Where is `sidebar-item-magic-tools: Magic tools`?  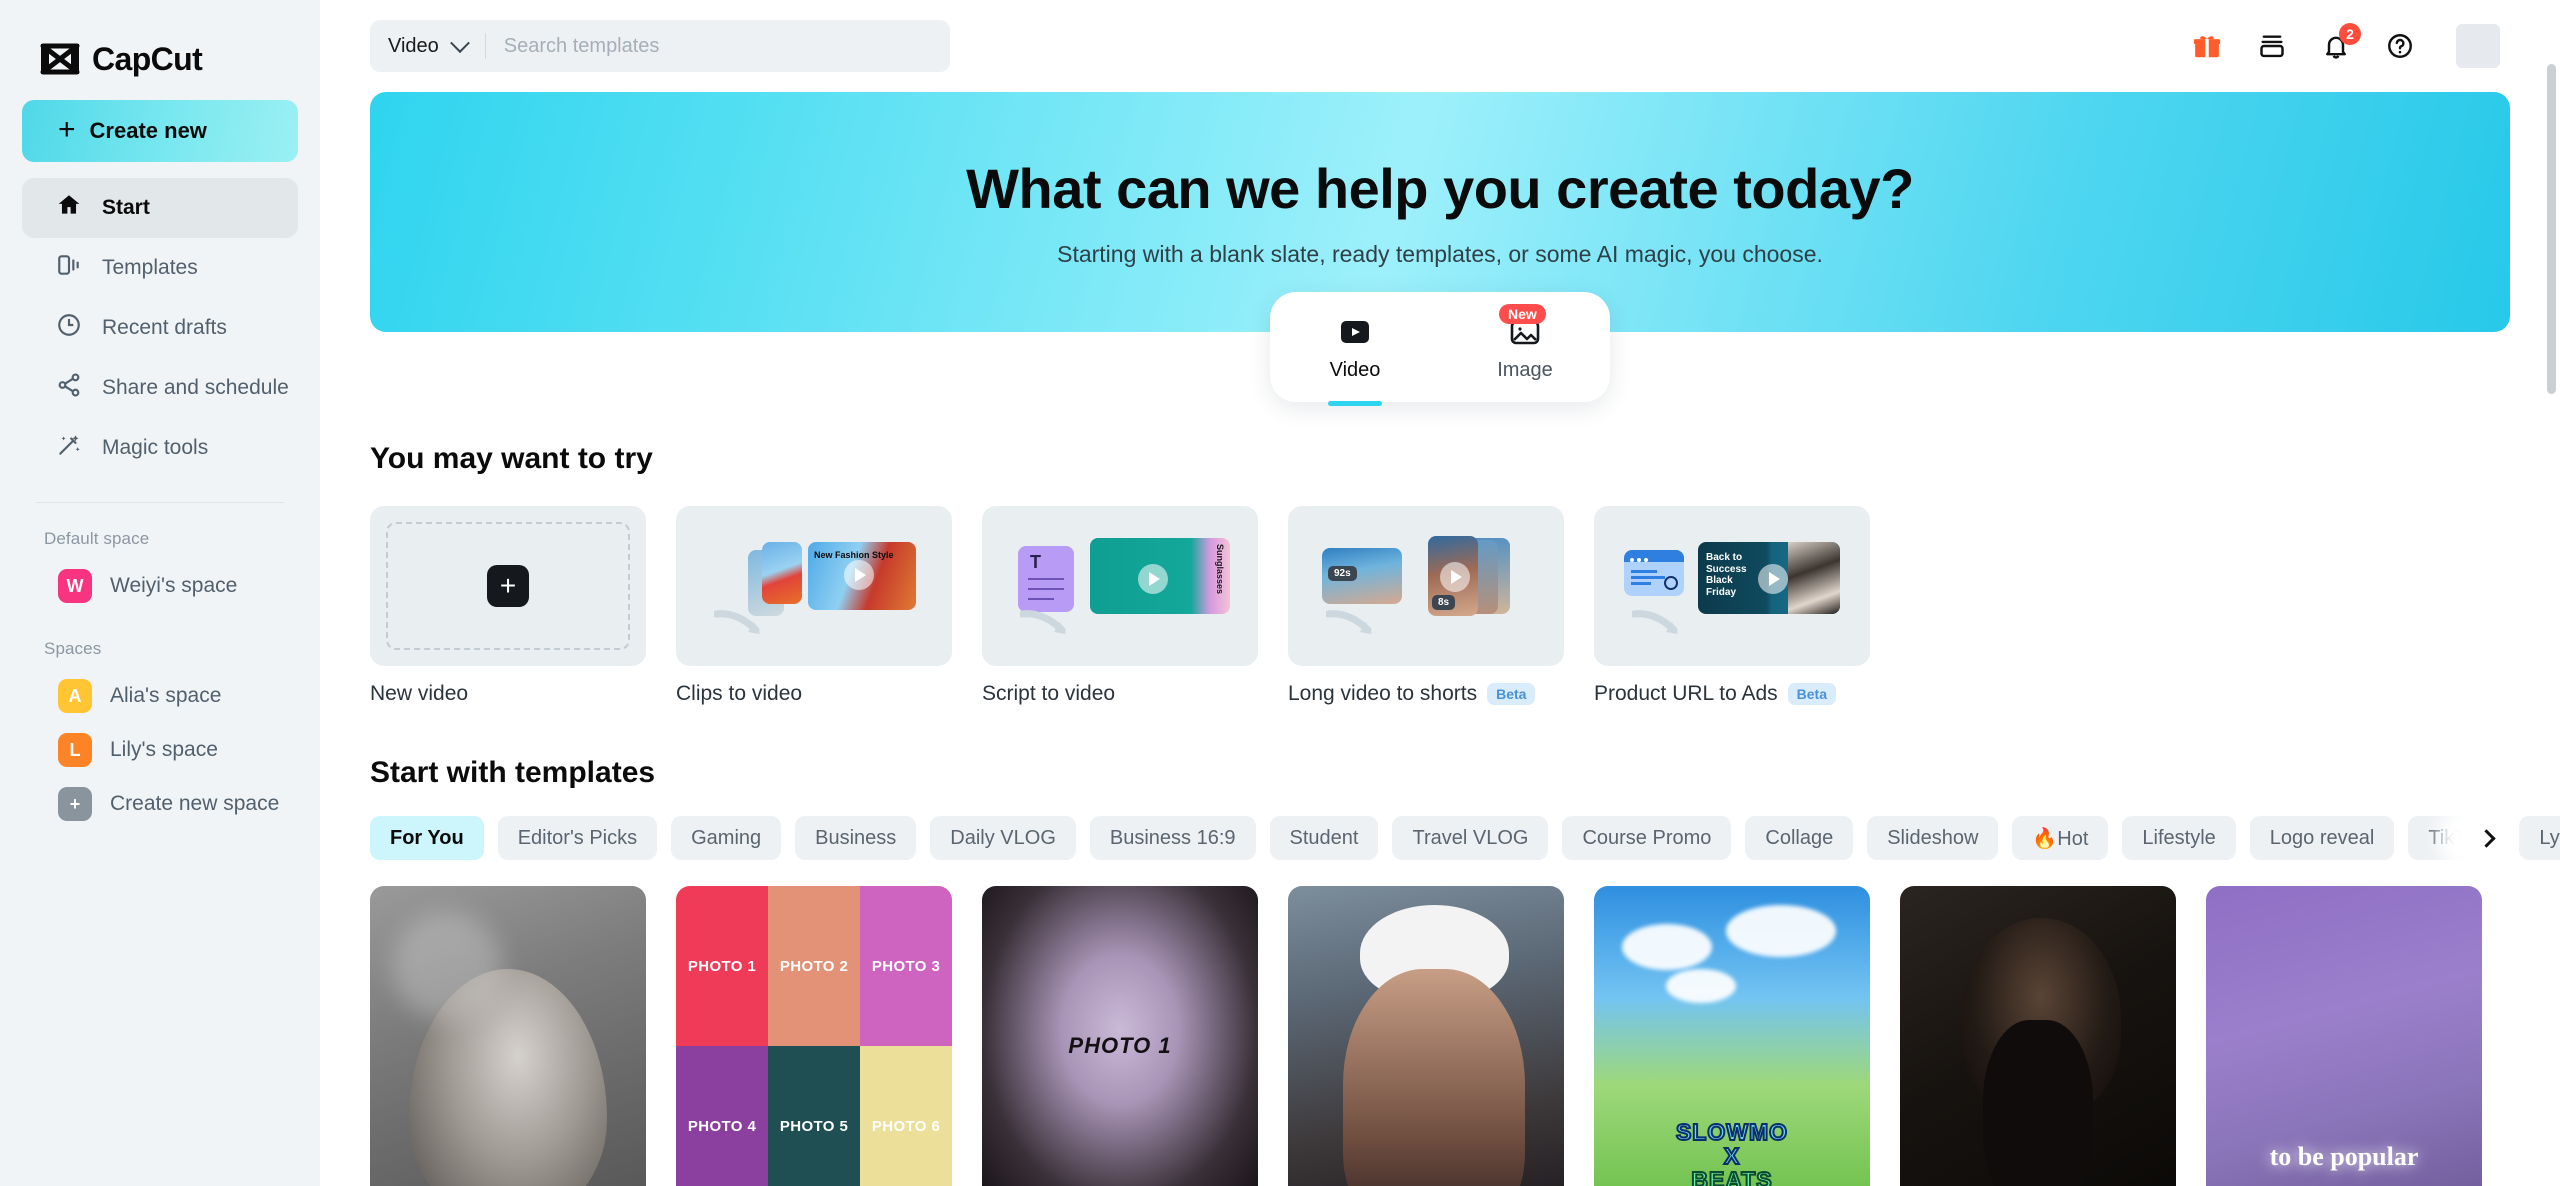
sidebar-item-magic-tools: Magic tools is located at coordinates (160, 448).